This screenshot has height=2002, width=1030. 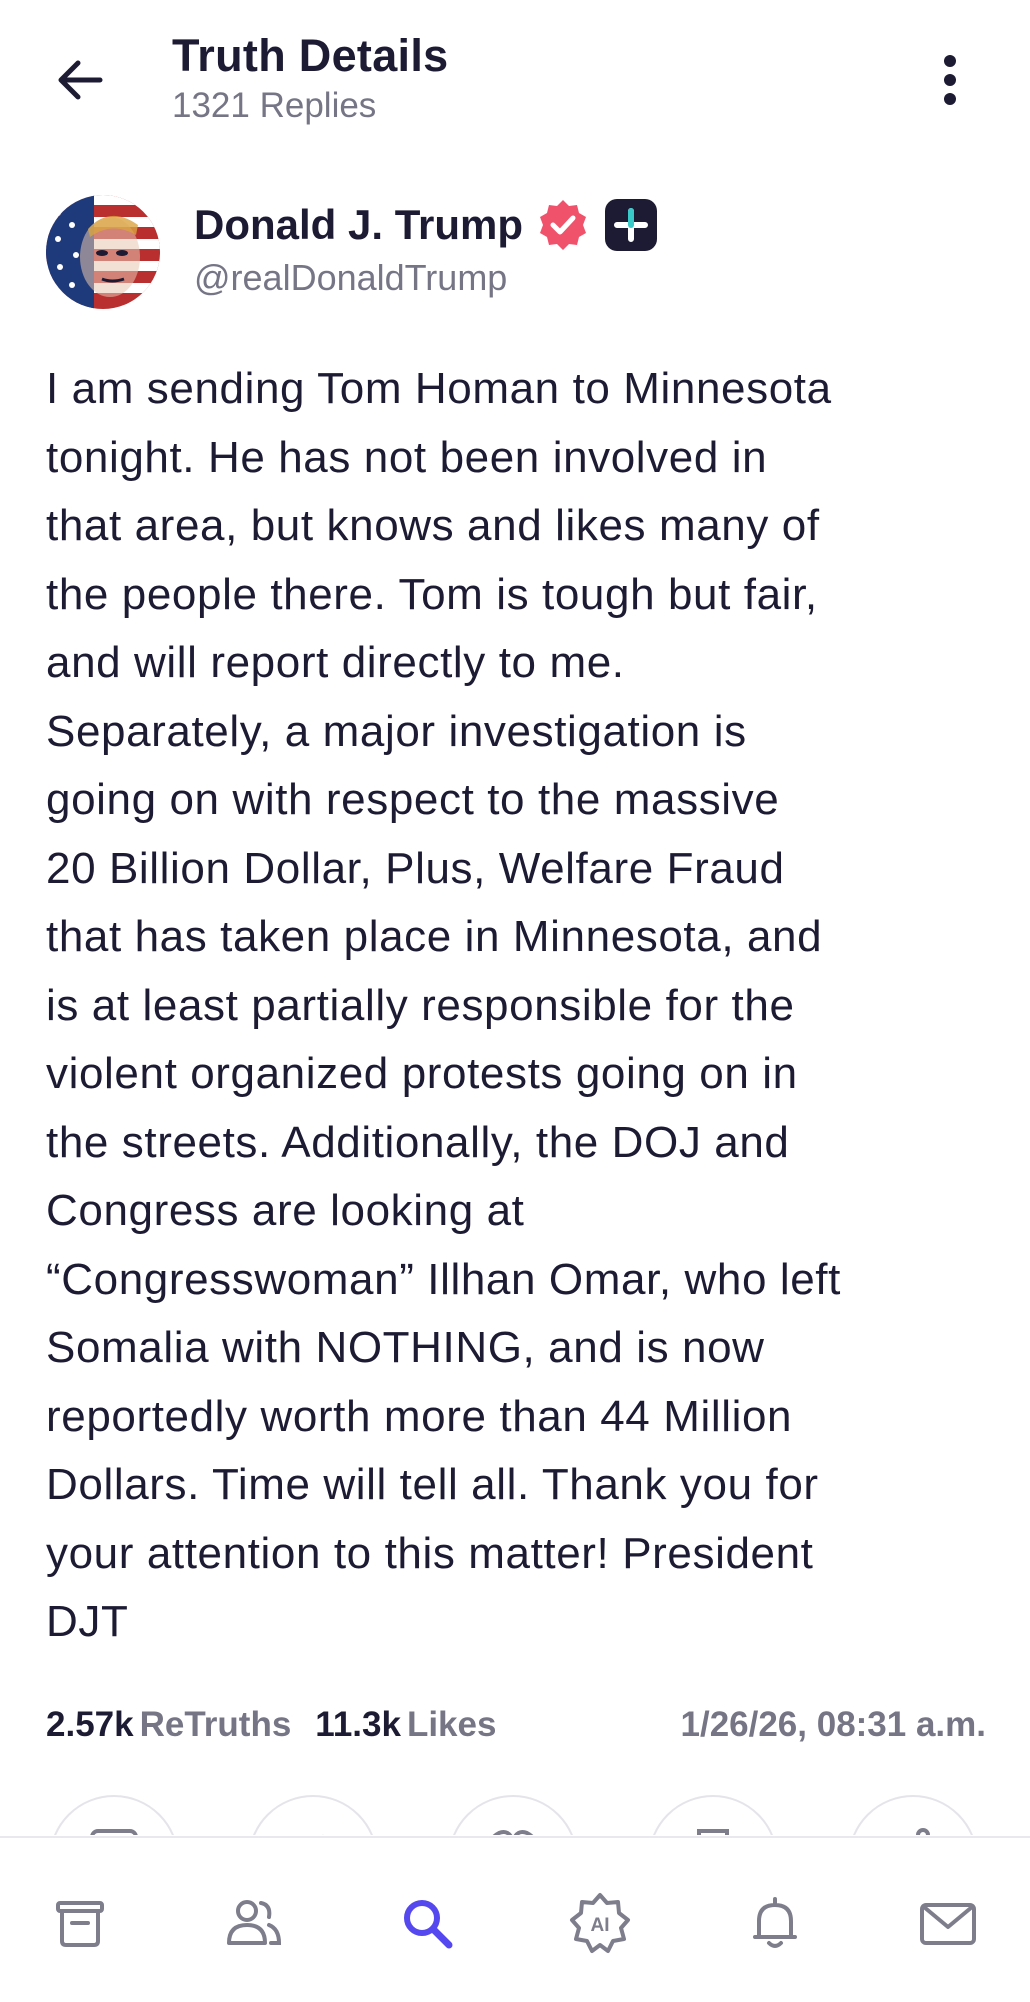 I want to click on groups-icon, so click(x=254, y=1922).